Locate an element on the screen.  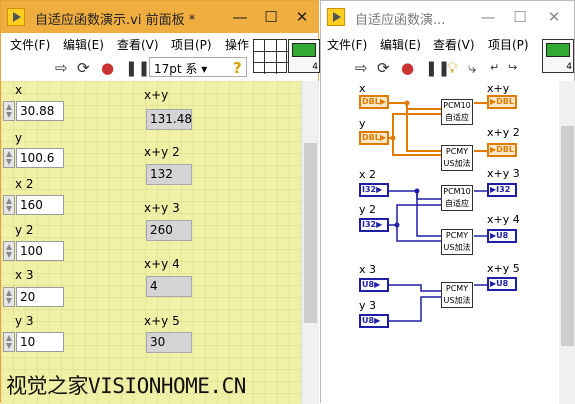
wires-layer is located at coordinates (435, 211).